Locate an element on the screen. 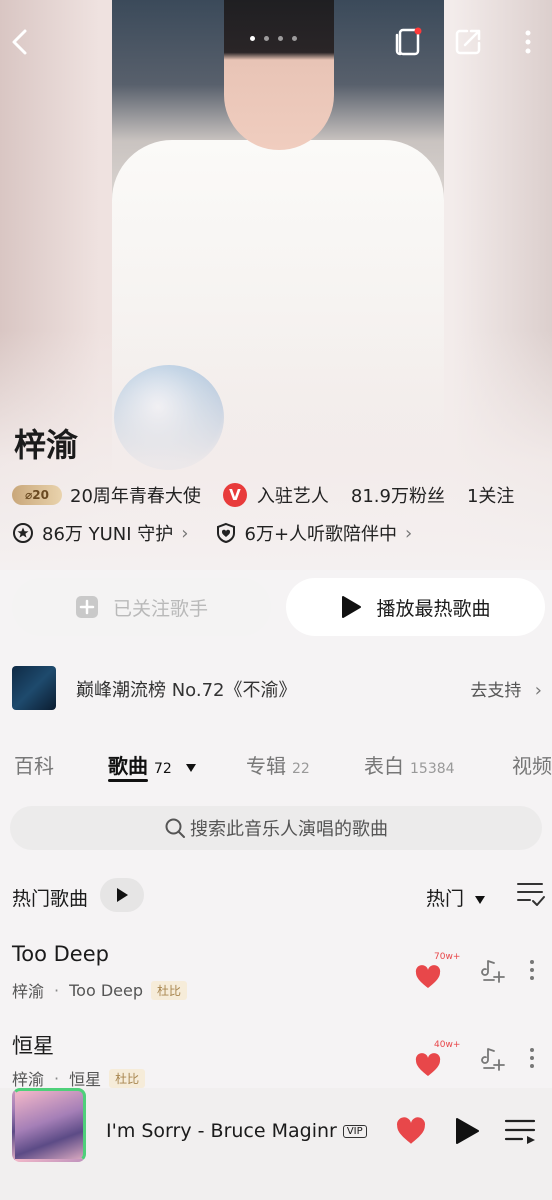 The width and height of the screenshot is (552, 1200). ambassador-item: ⌀ 20 20周年青春大使 is located at coordinates (106, 495).